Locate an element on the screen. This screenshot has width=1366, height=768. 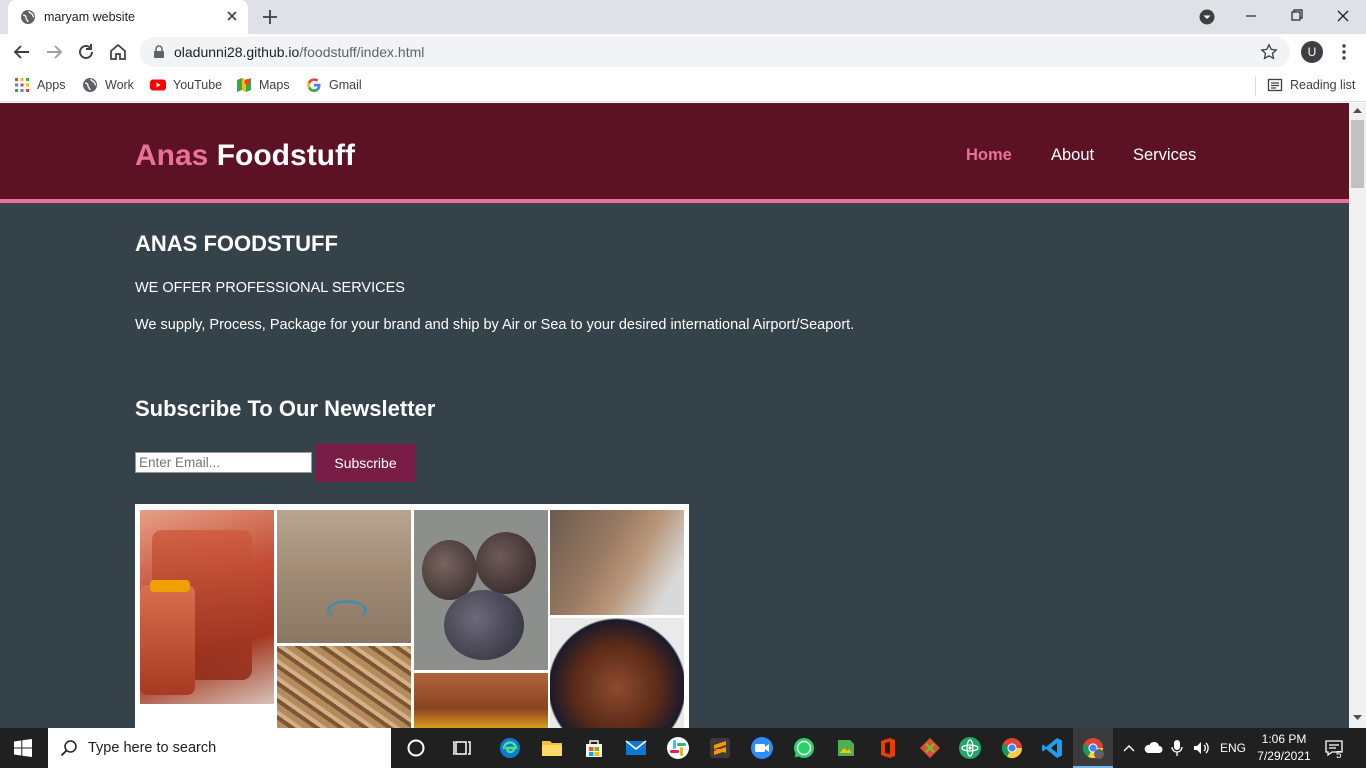
notification-count: 5 is located at coordinates (1339, 755).